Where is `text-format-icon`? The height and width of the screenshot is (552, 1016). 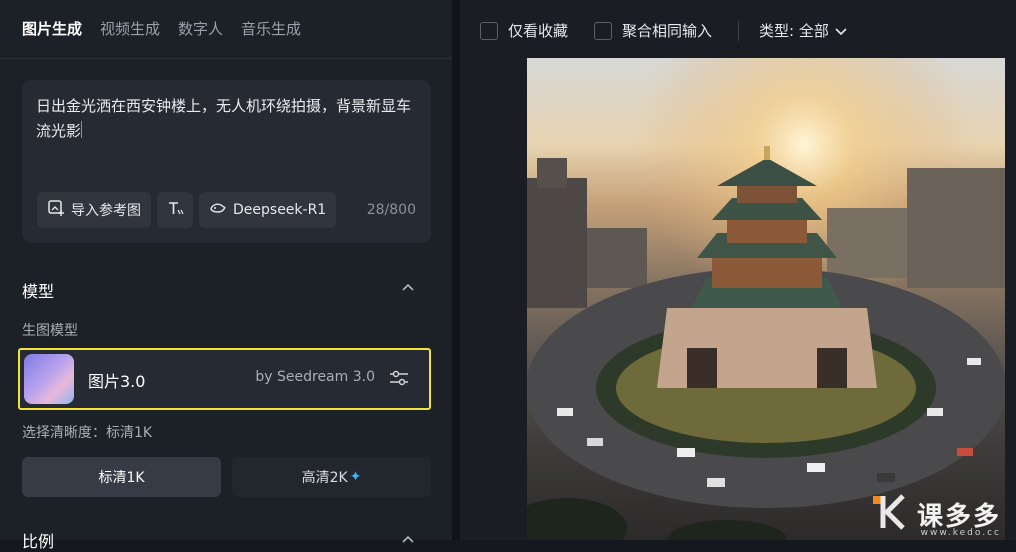 text-format-icon is located at coordinates (175, 210).